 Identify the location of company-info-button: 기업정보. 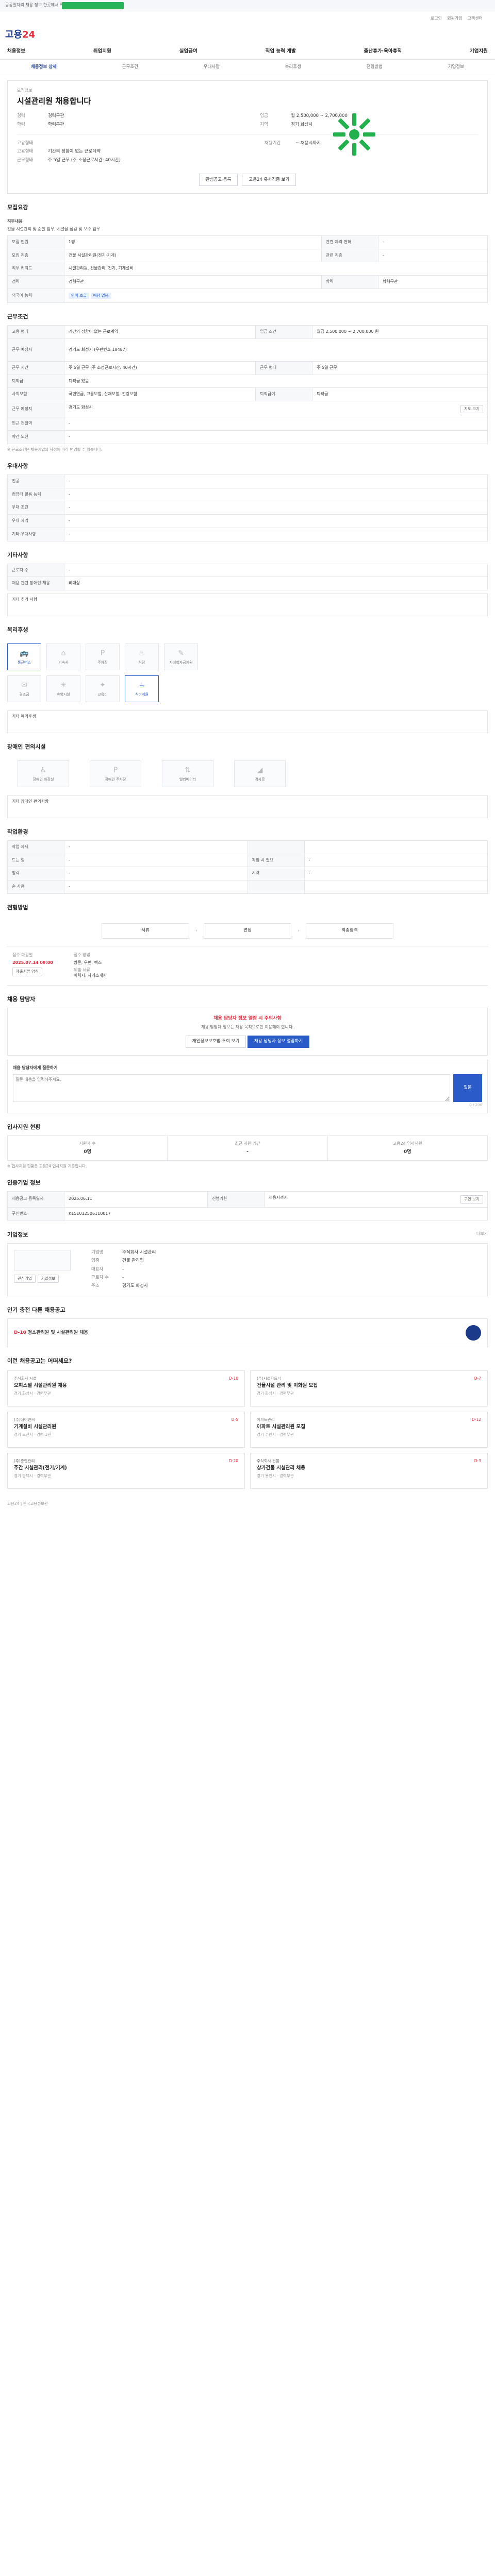
(48, 1278).